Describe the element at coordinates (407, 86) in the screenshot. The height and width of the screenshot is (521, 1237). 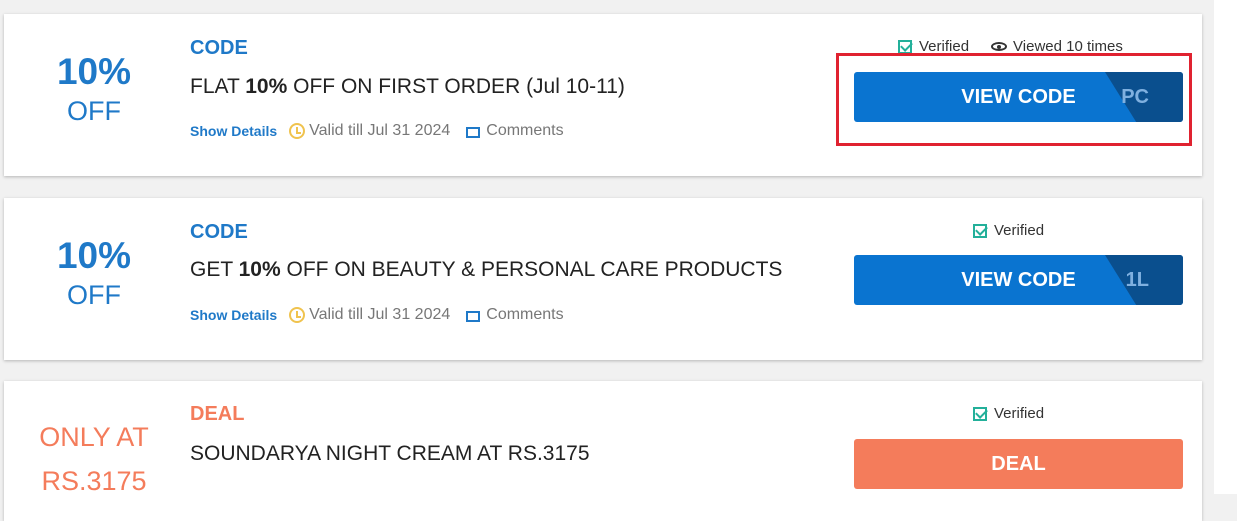
I see `offer-title: FLAT 10% OFF ON FIRST ORDER (Jul 10-11)` at that location.